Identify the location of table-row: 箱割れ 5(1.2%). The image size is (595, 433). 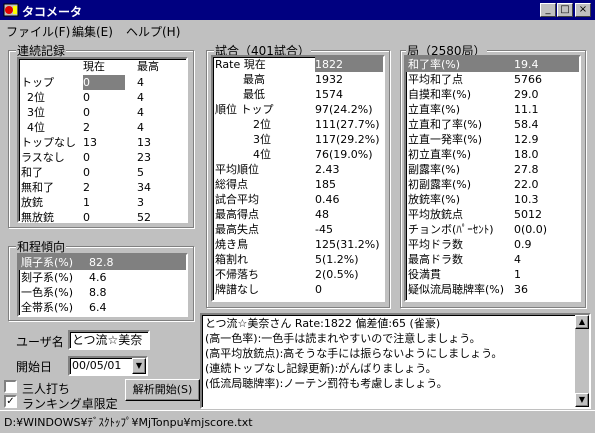
(298, 259).